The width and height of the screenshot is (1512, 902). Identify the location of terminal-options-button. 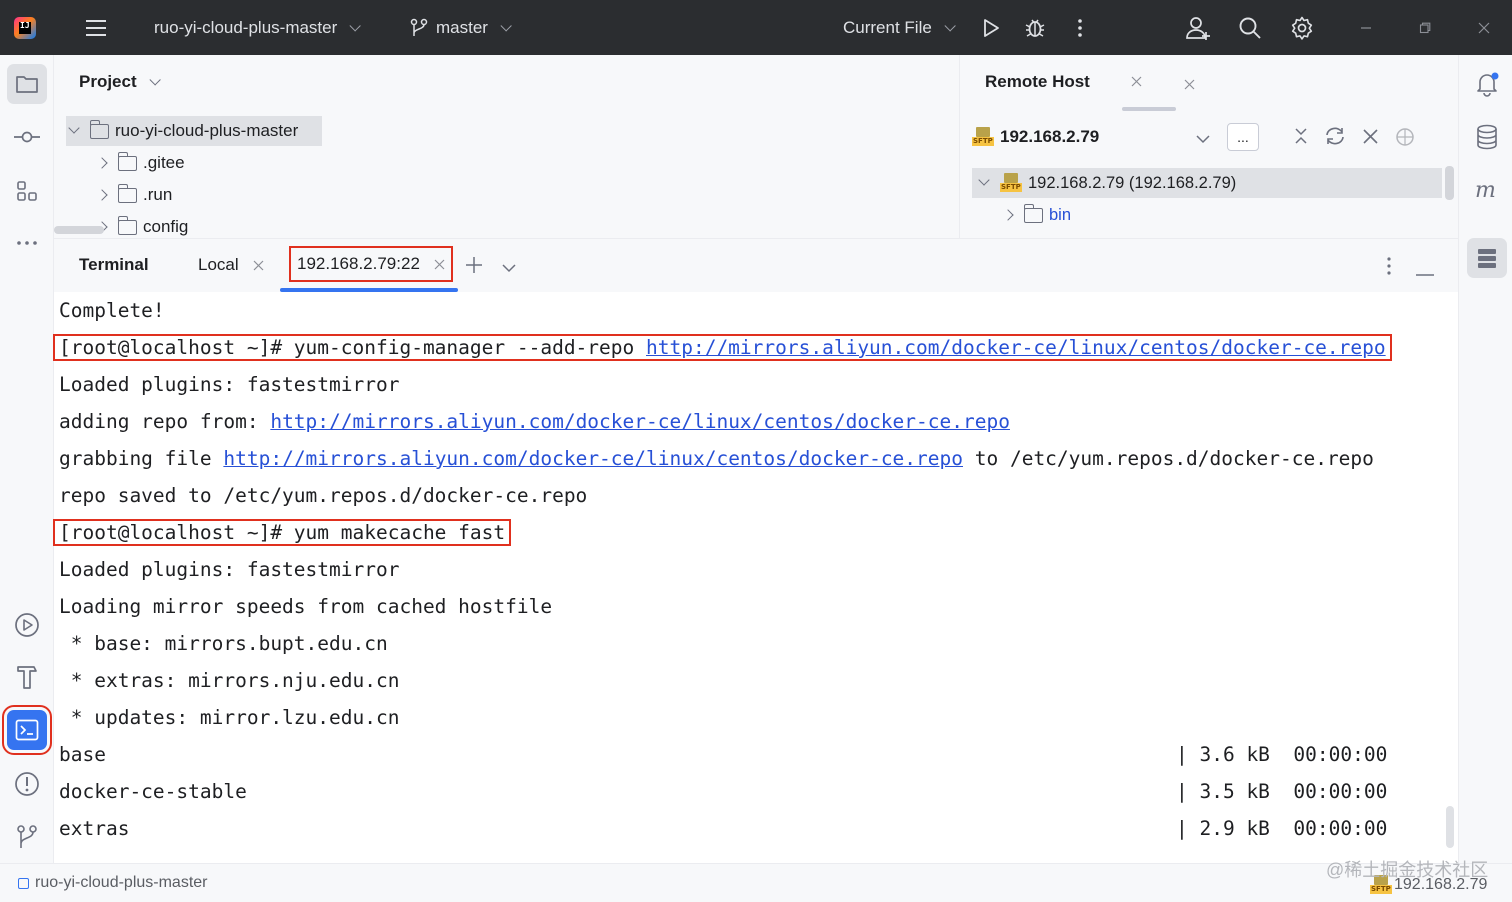
(1389, 268).